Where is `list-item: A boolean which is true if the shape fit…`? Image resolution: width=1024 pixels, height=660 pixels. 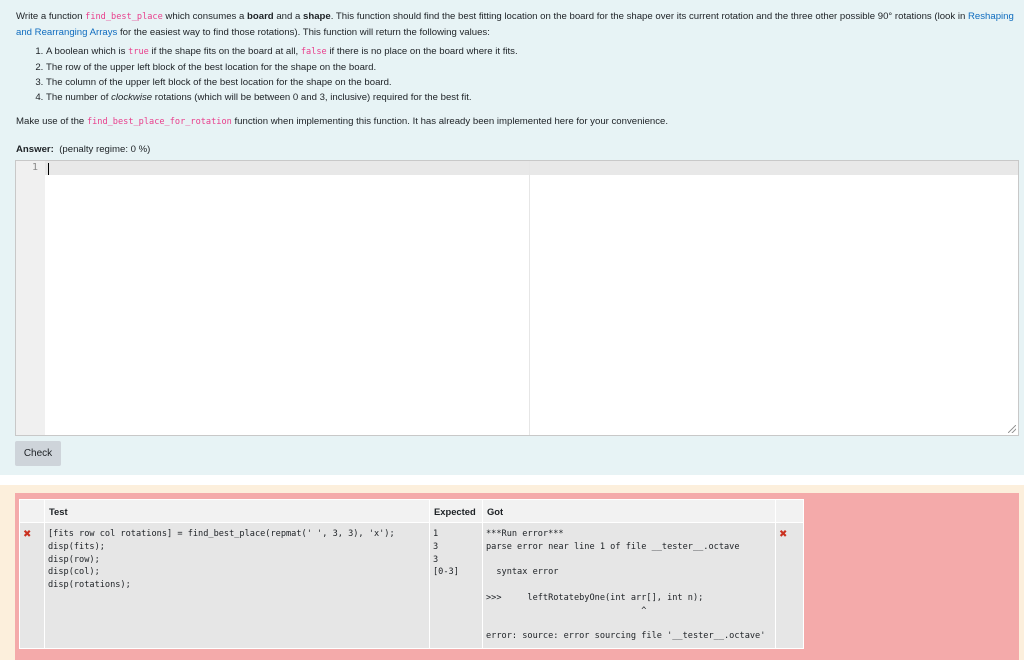 list-item: A boolean which is true if the shape fit… is located at coordinates (531, 52).